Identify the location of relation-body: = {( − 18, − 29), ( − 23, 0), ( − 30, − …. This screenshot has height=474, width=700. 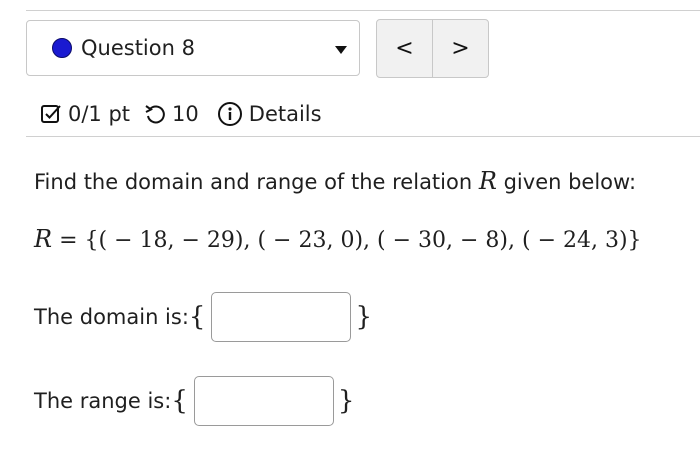
(347, 240).